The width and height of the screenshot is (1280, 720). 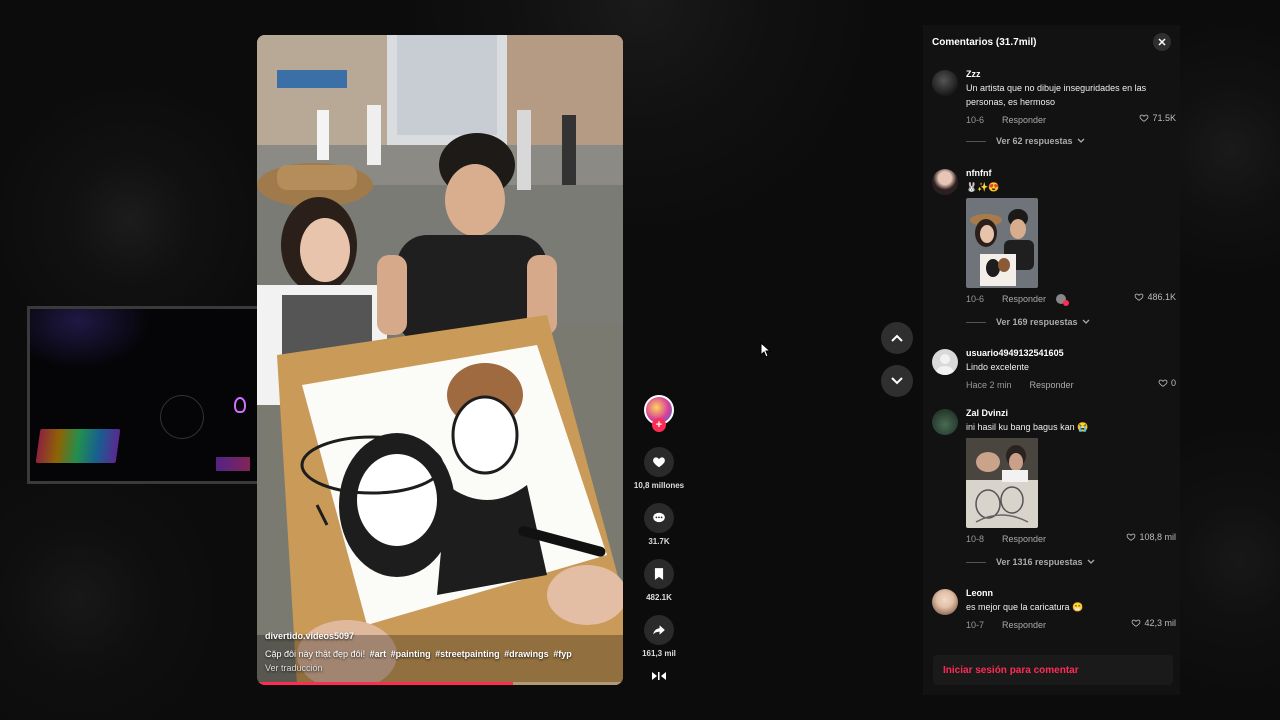 I want to click on chevron-up-icon, so click(x=897, y=338).